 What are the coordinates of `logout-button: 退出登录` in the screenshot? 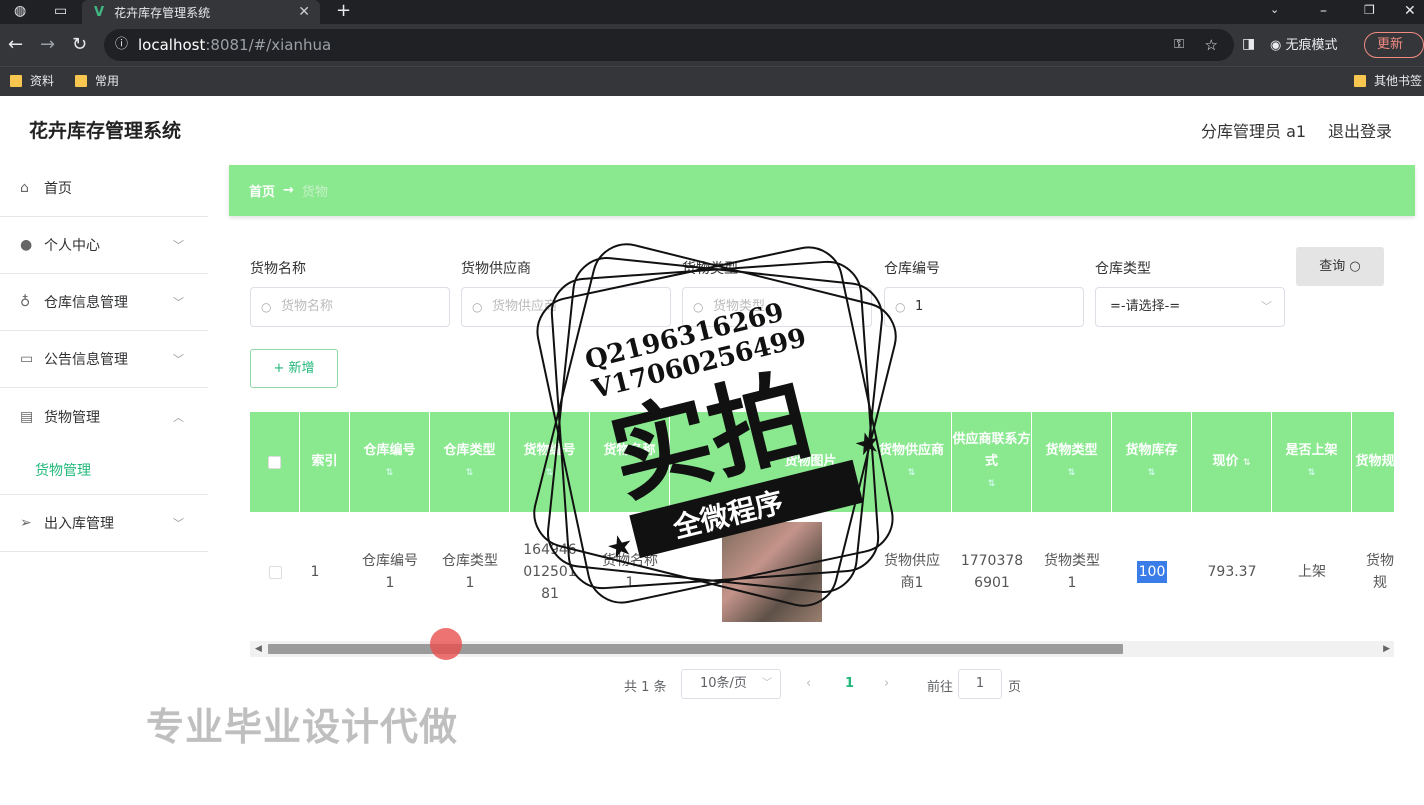 It's located at (1360, 130).